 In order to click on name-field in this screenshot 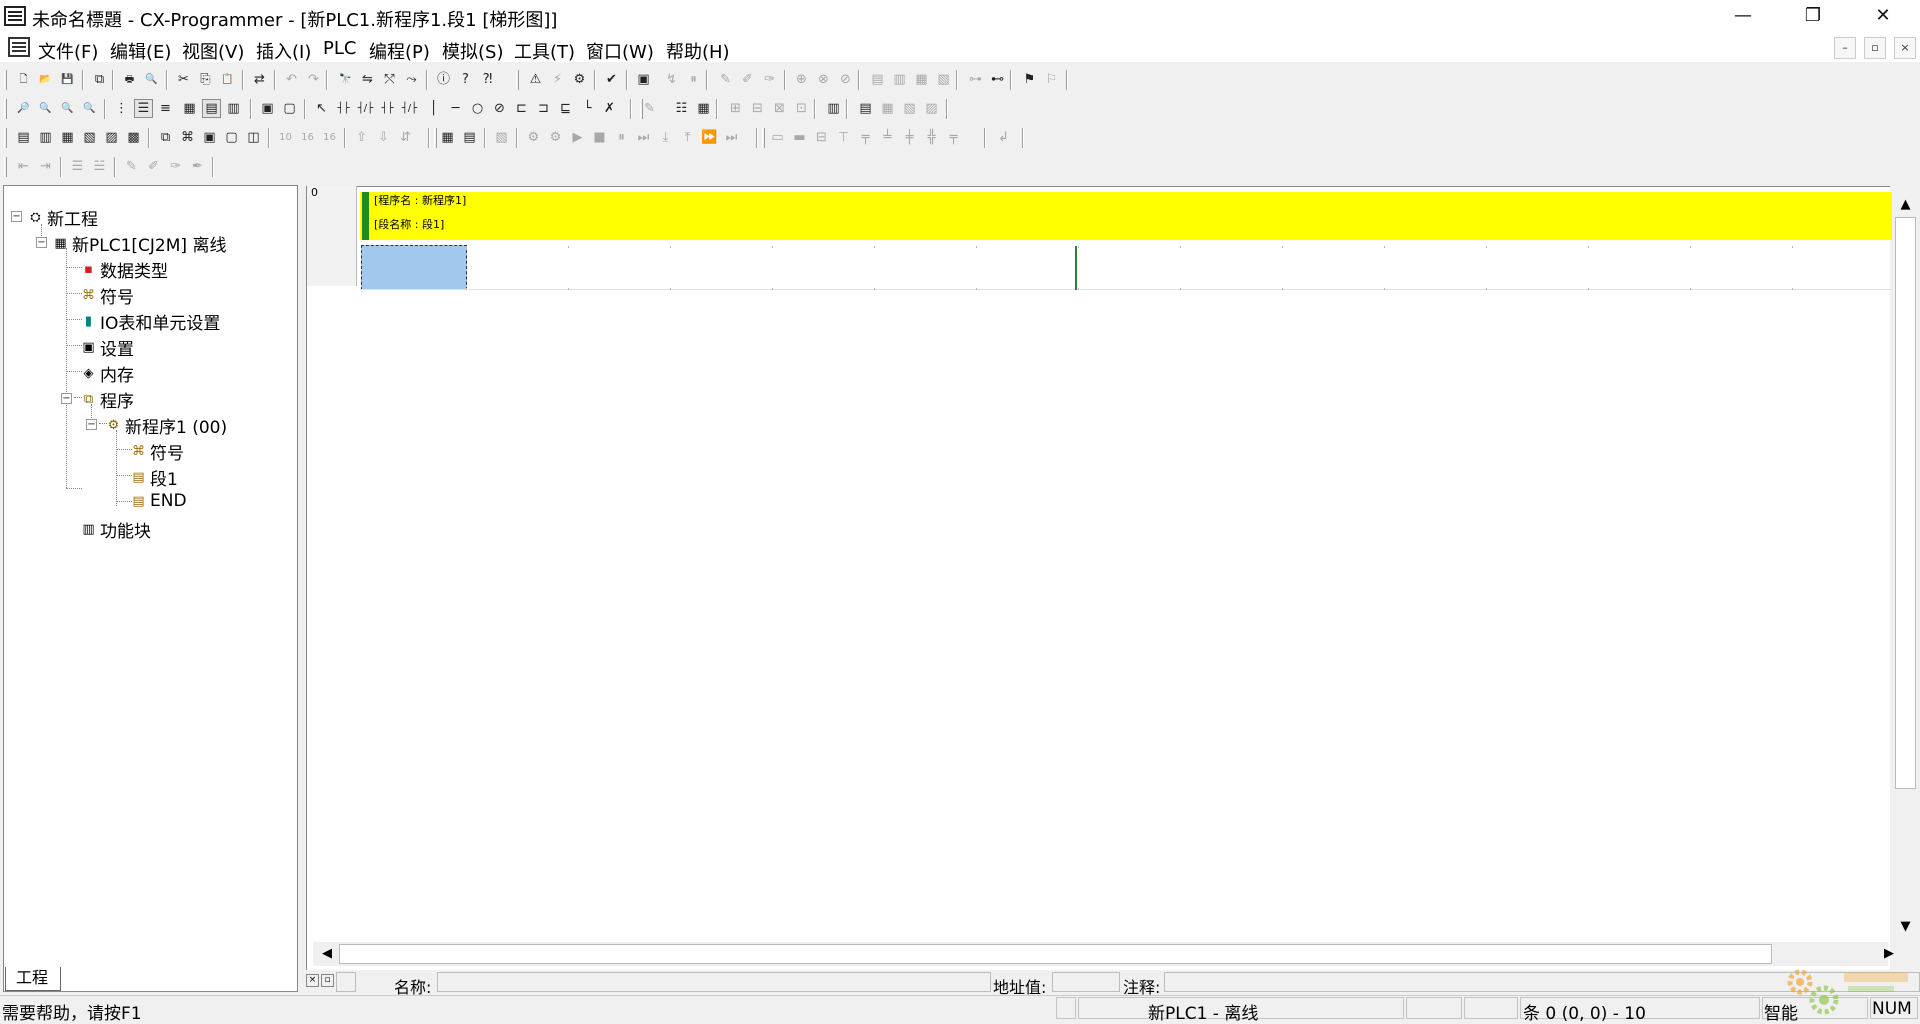, I will do `click(714, 982)`.